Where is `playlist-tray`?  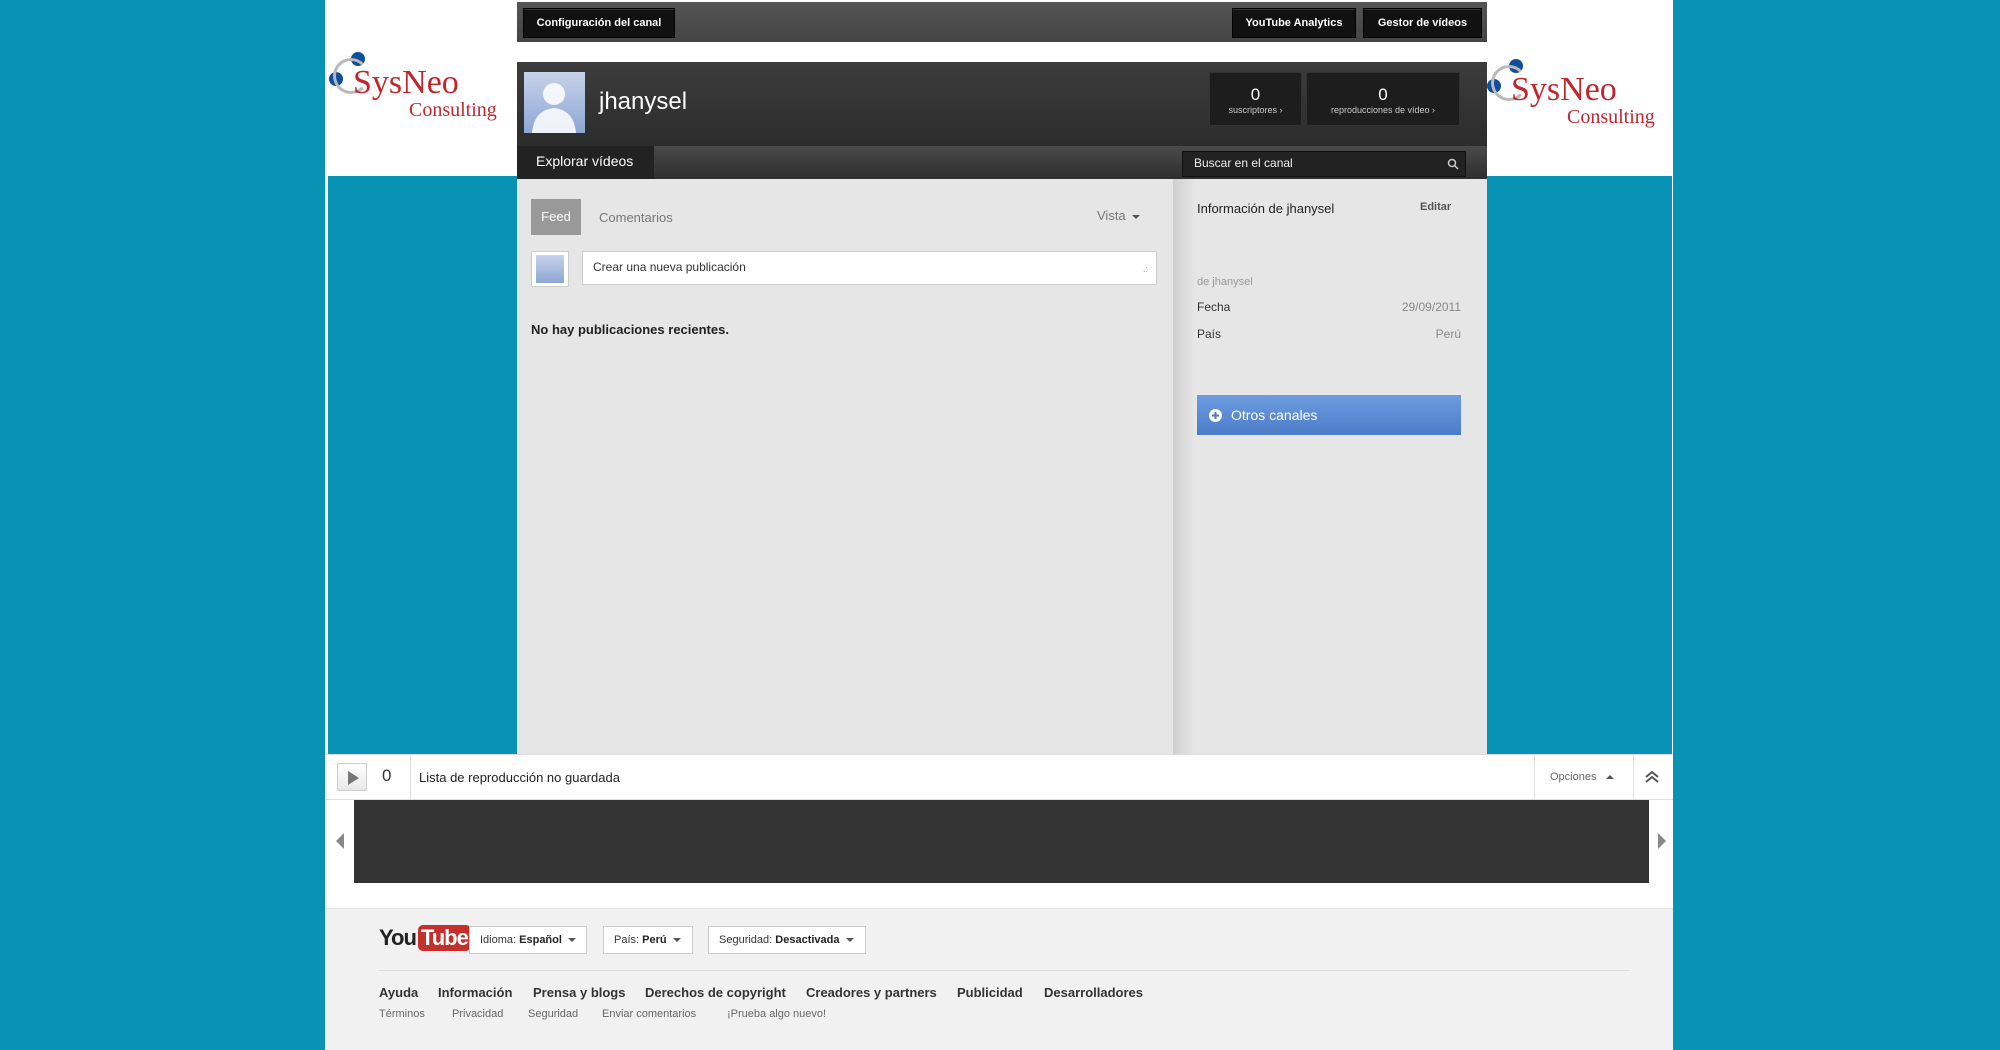 playlist-tray is located at coordinates (1001, 841).